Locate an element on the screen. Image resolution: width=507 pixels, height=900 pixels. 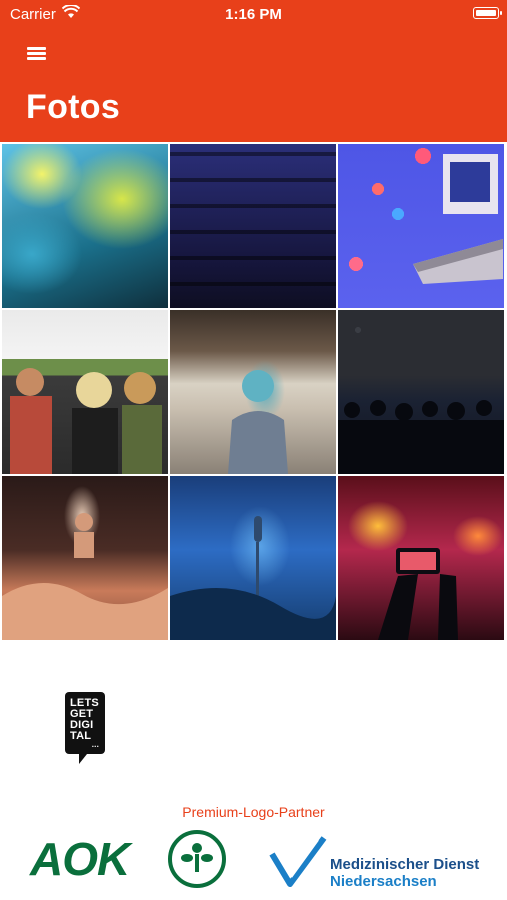
photo-tile-virtual-stage is located at coordinates (421, 226).